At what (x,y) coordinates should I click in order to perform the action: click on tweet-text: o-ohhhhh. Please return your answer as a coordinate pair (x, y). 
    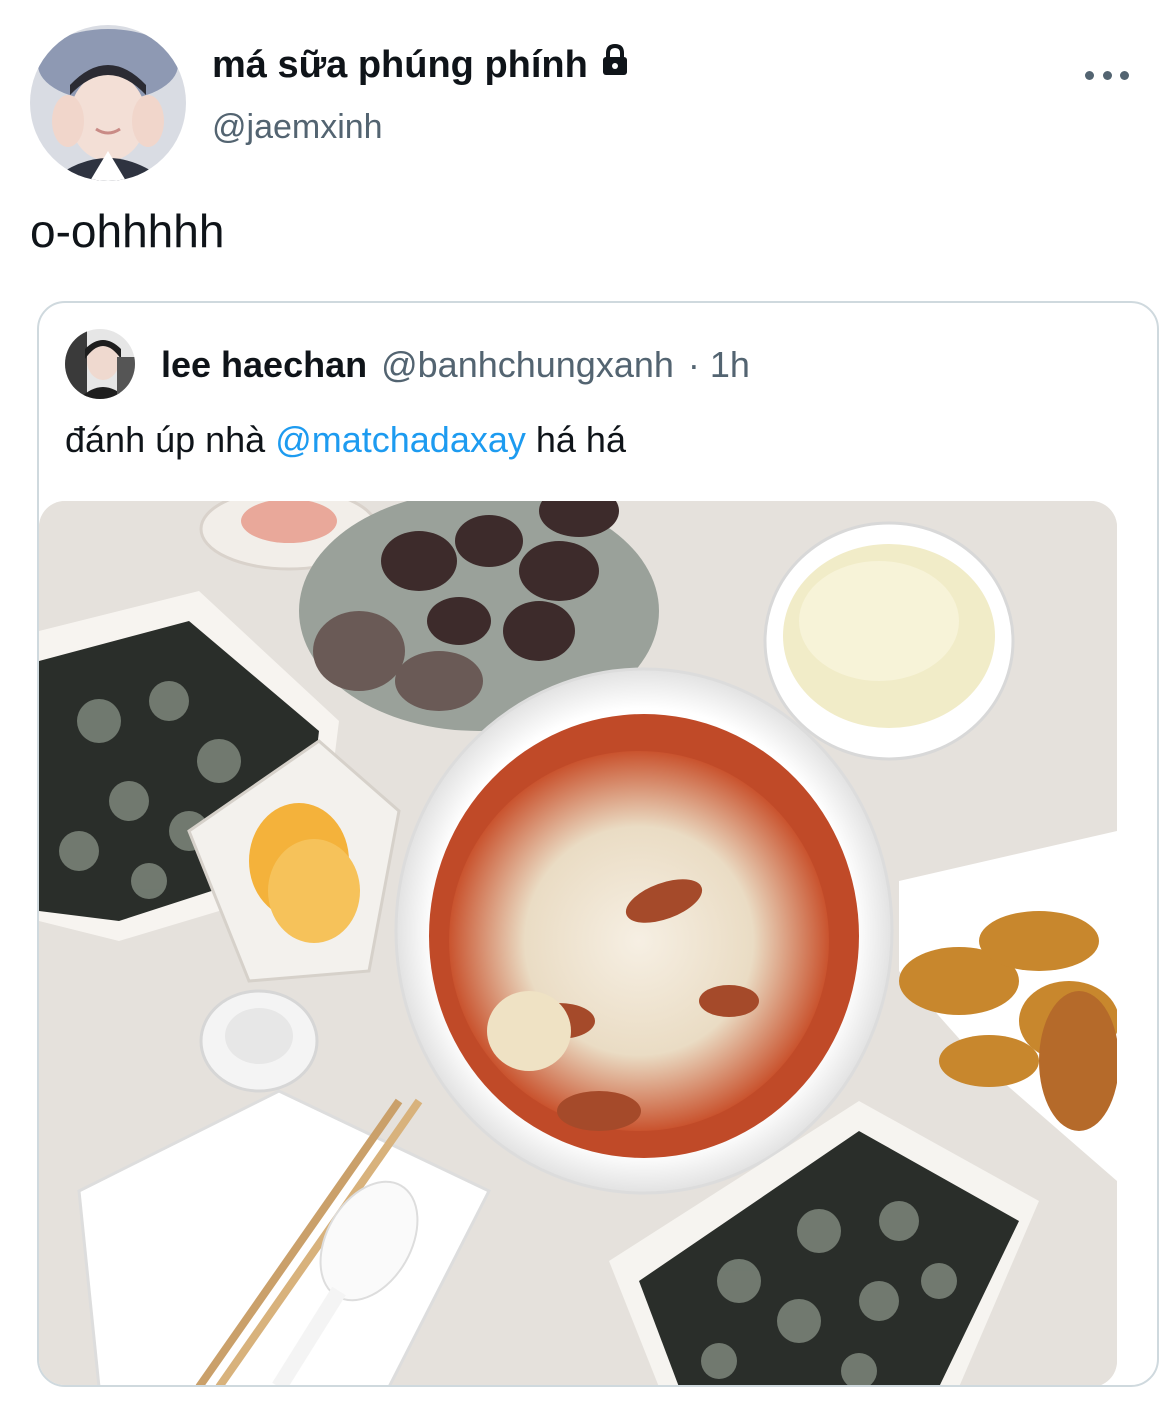
    Looking at the image, I should click on (127, 231).